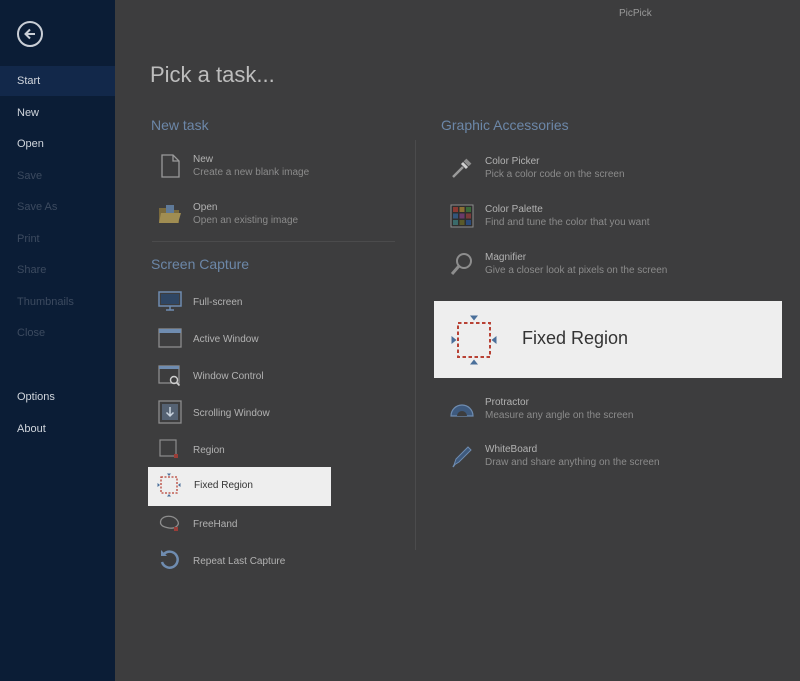  I want to click on task-label: WhiteBoard, so click(511, 449).